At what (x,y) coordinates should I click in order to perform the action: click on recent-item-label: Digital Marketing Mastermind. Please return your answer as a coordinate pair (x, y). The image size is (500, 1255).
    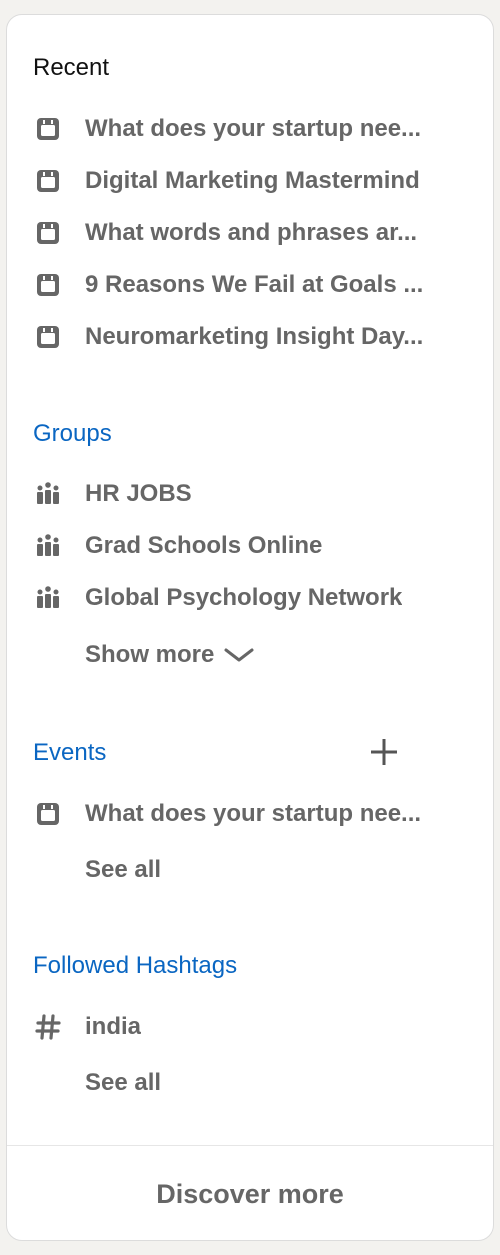
    Looking at the image, I should click on (252, 180).